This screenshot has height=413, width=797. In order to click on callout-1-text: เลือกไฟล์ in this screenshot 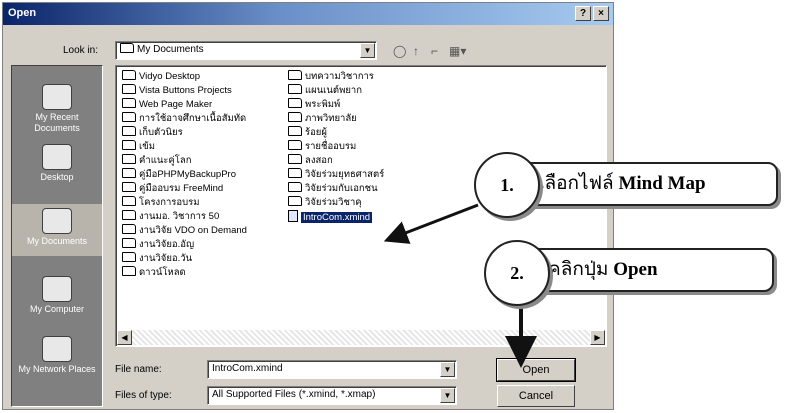, I will do `click(578, 183)`.